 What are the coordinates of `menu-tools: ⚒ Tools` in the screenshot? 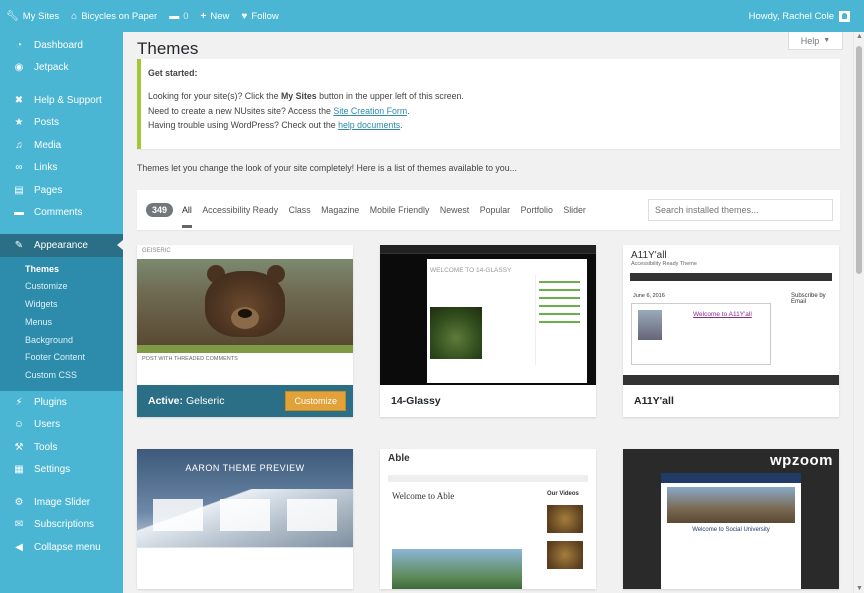 It's located at (61, 447).